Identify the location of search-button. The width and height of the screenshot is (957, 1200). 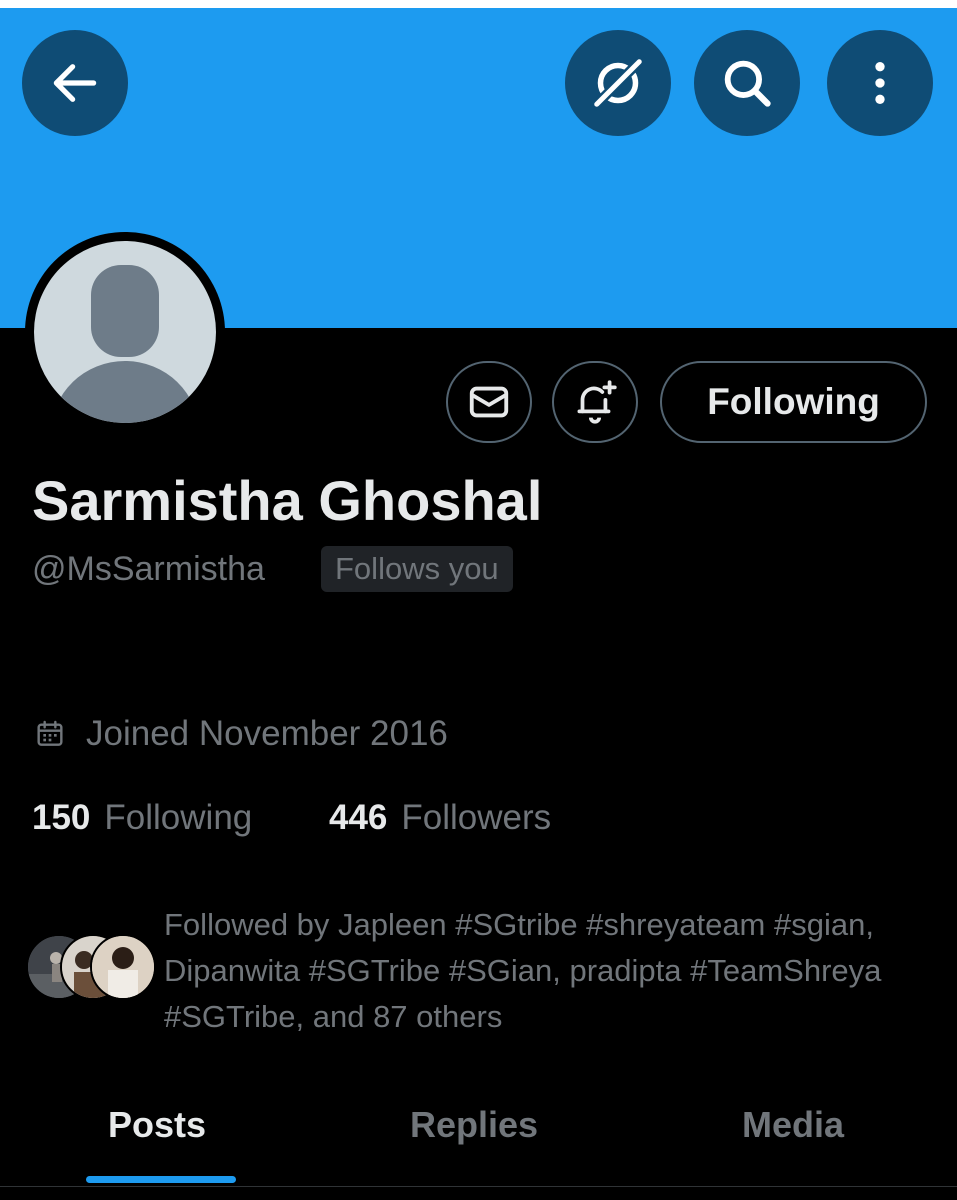
(747, 83).